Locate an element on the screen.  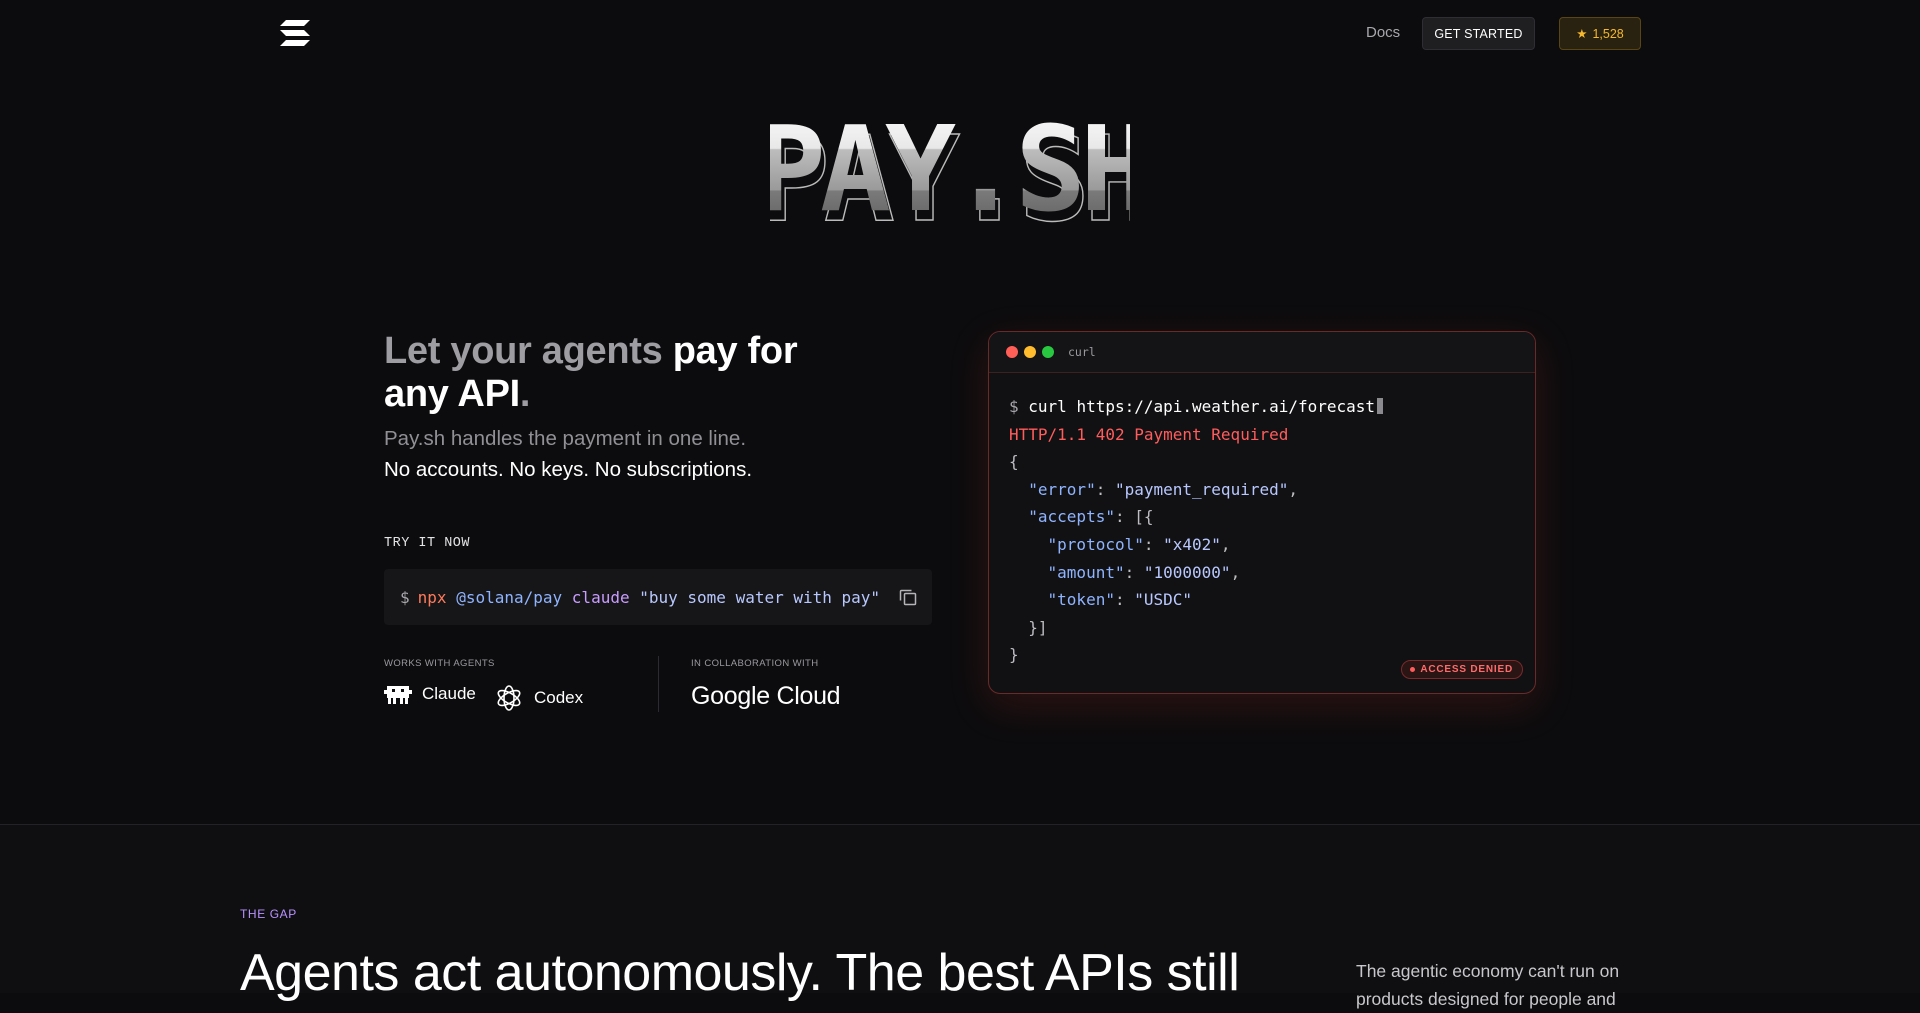
terminal-titlebar: curl is located at coordinates (1262, 352).